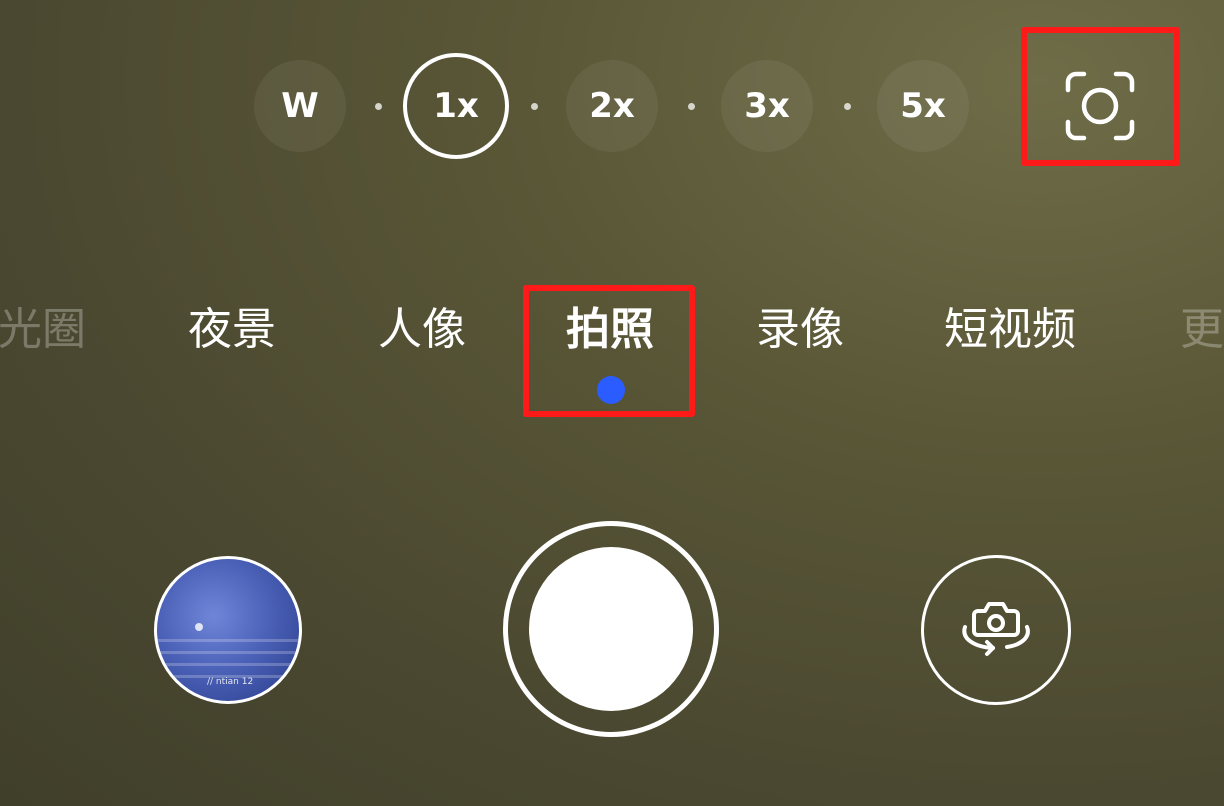  I want to click on mode-aperture: 光圈, so click(43, 330).